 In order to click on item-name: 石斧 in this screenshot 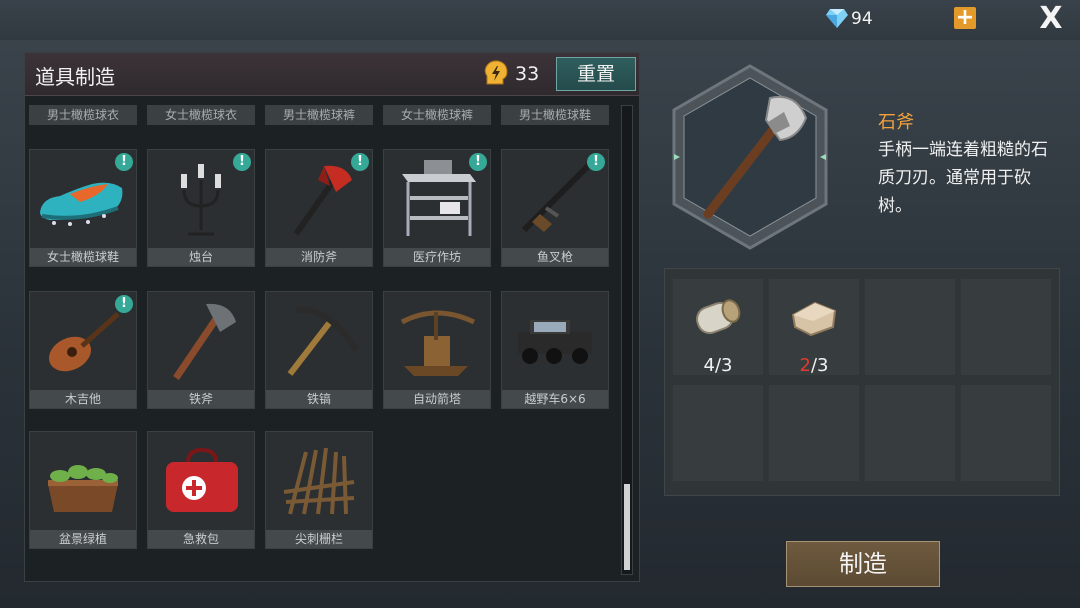, I will do `click(896, 122)`.